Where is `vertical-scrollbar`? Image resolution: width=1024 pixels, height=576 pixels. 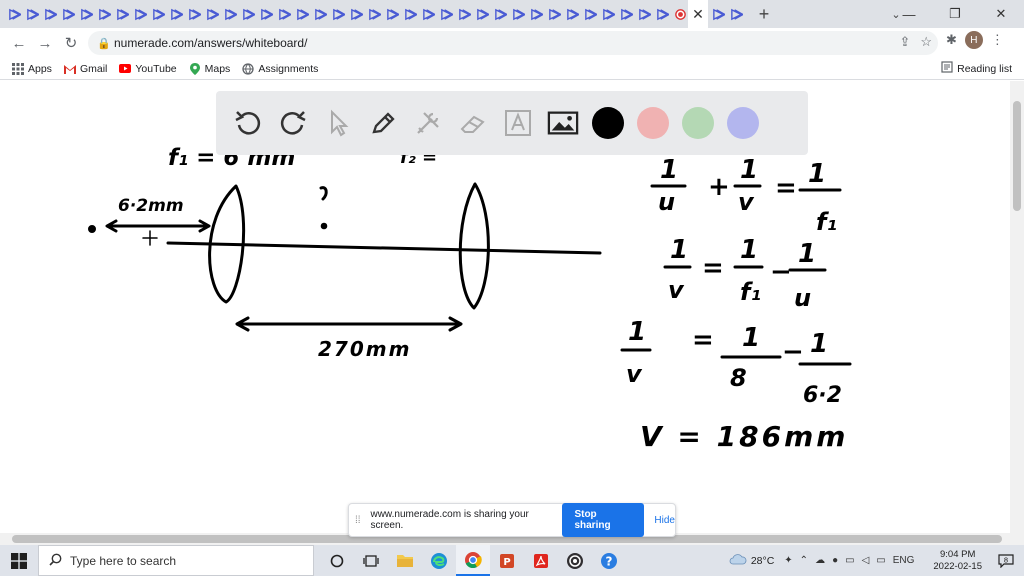
vertical-scrollbar is located at coordinates (1017, 307).